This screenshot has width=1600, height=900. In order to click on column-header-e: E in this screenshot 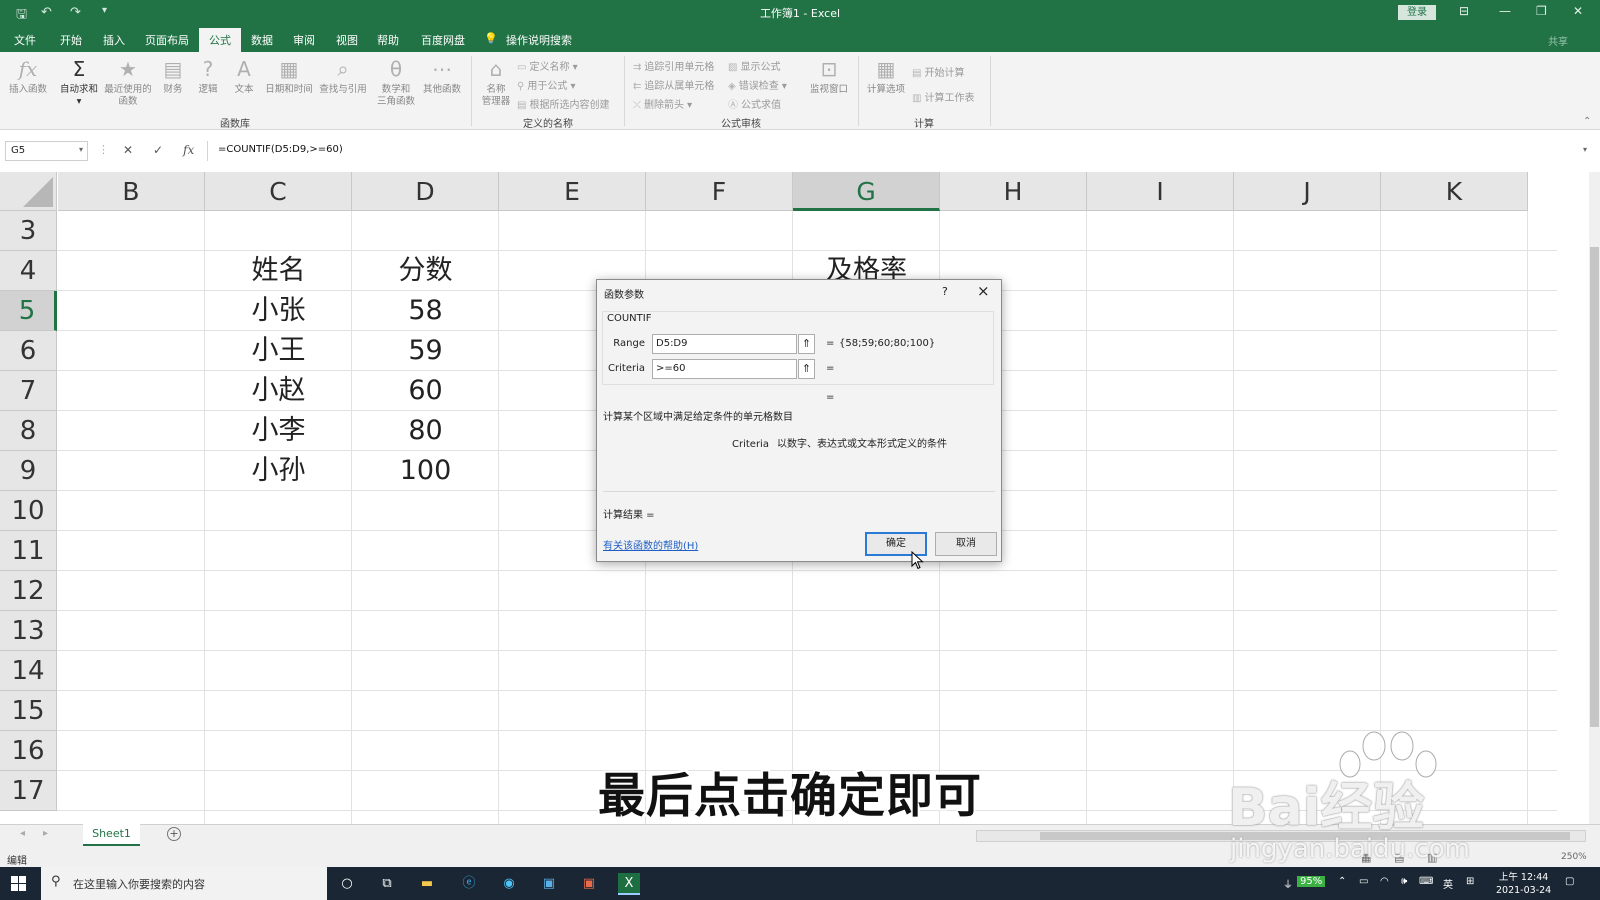, I will do `click(572, 191)`.